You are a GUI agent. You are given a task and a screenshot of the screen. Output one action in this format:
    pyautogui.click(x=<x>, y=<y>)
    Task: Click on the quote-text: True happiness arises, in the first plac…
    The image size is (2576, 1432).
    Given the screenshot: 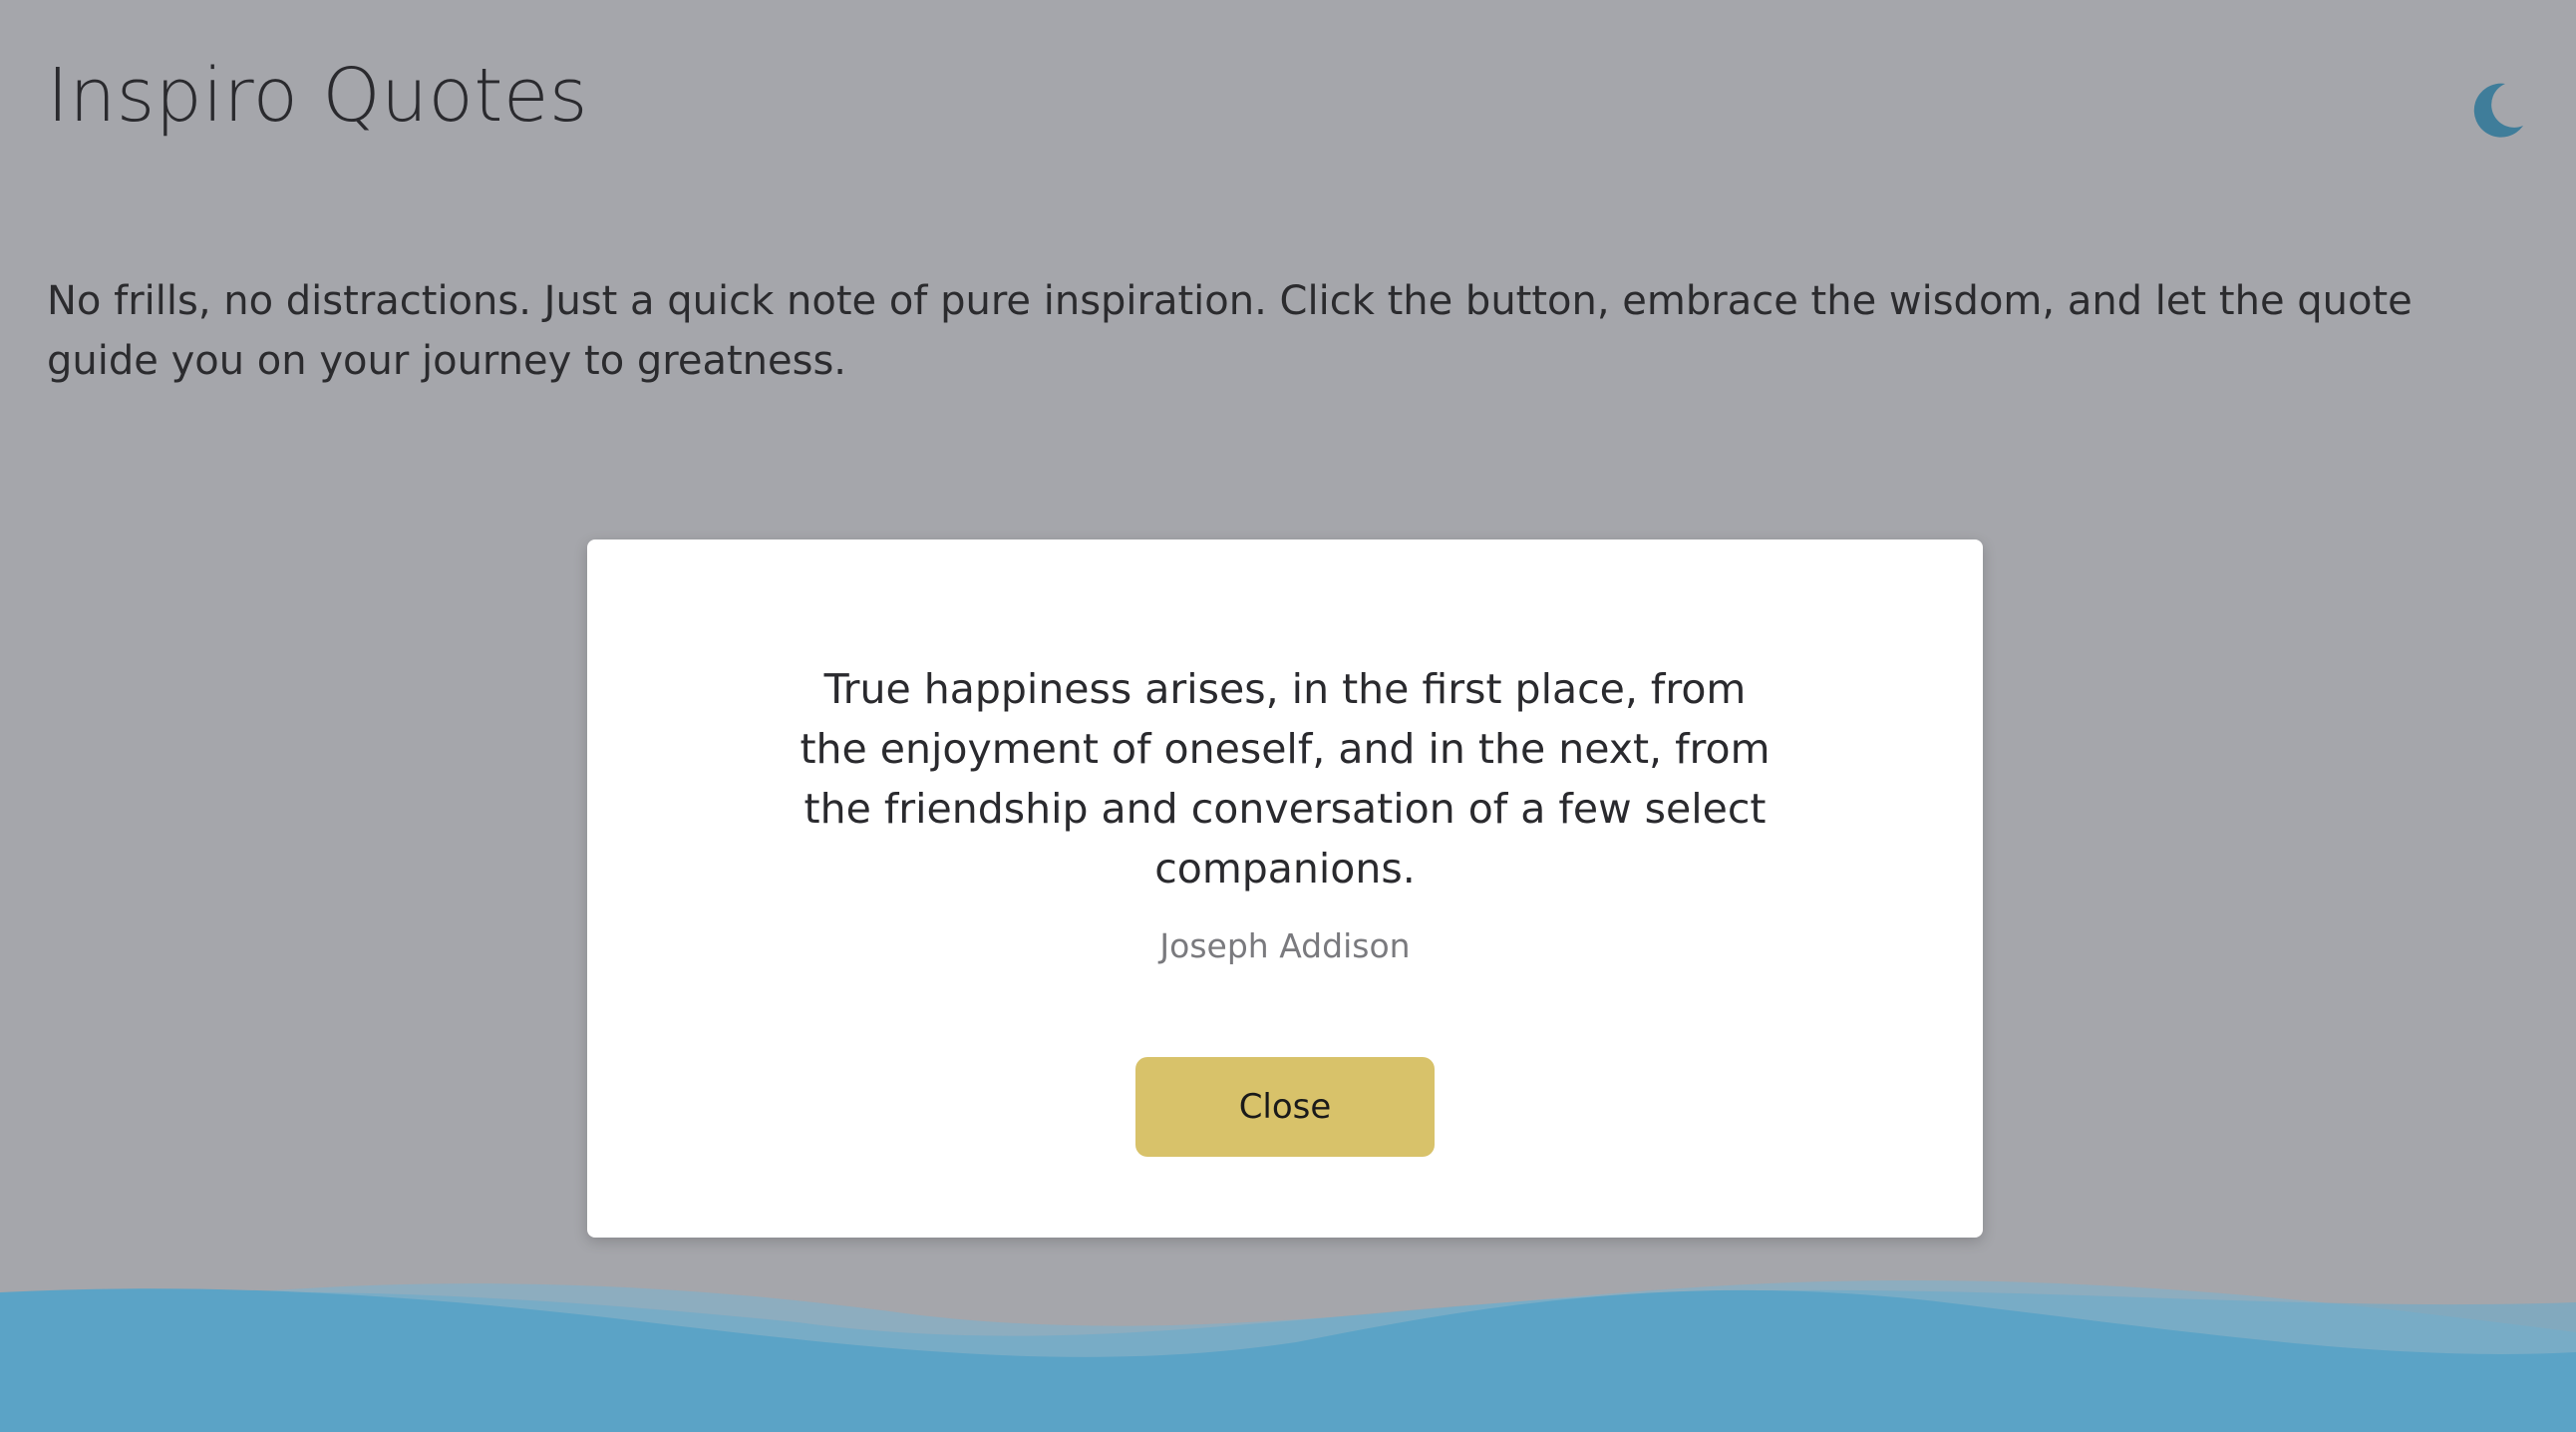 What is the action you would take?
    pyautogui.click(x=1285, y=779)
    